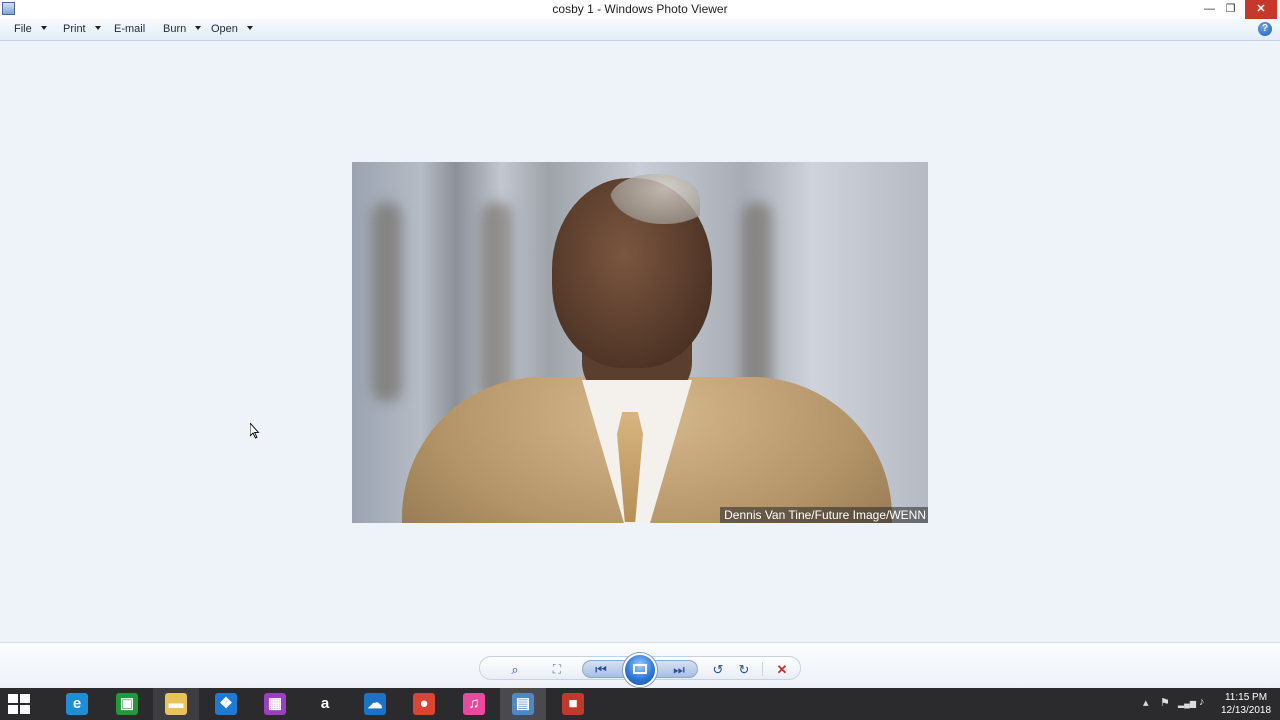 The image size is (1280, 720). I want to click on tray-chevron-icon: ▴, so click(1146, 702).